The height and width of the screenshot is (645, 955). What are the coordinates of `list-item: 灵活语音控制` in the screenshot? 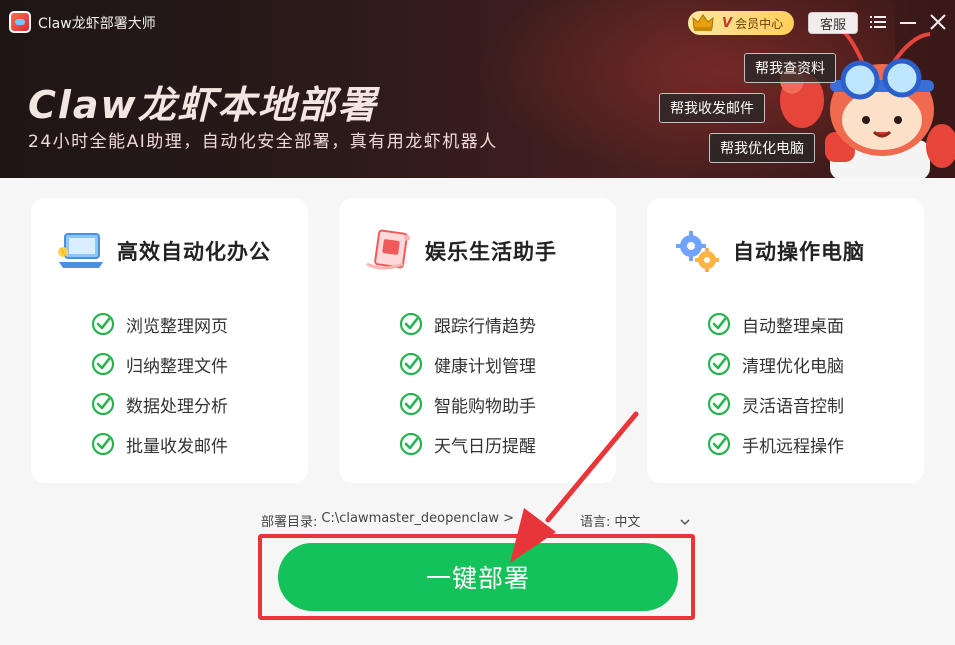 It's located at (775, 404).